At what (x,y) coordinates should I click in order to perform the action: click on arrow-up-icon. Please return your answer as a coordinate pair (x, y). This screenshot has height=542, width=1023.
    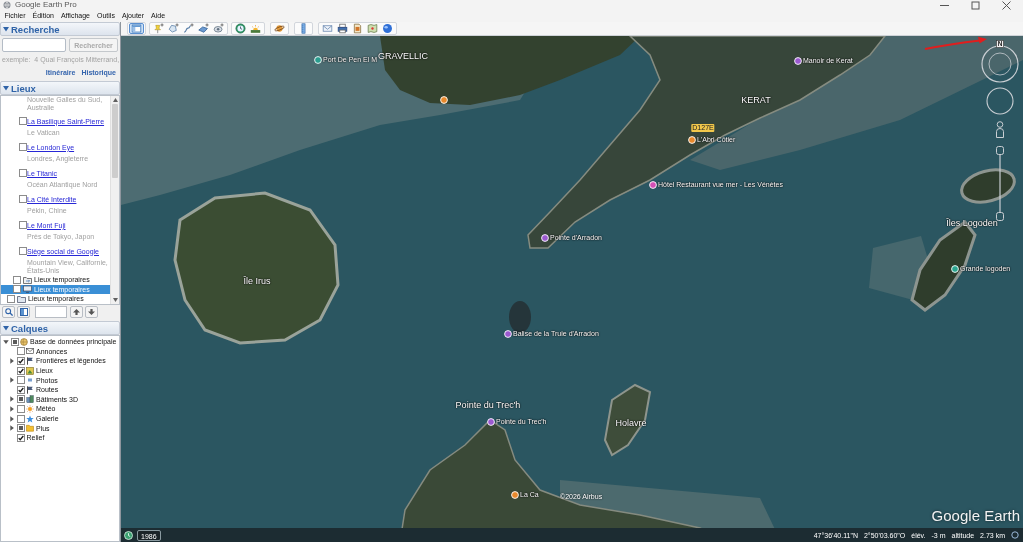
    Looking at the image, I should click on (76, 312).